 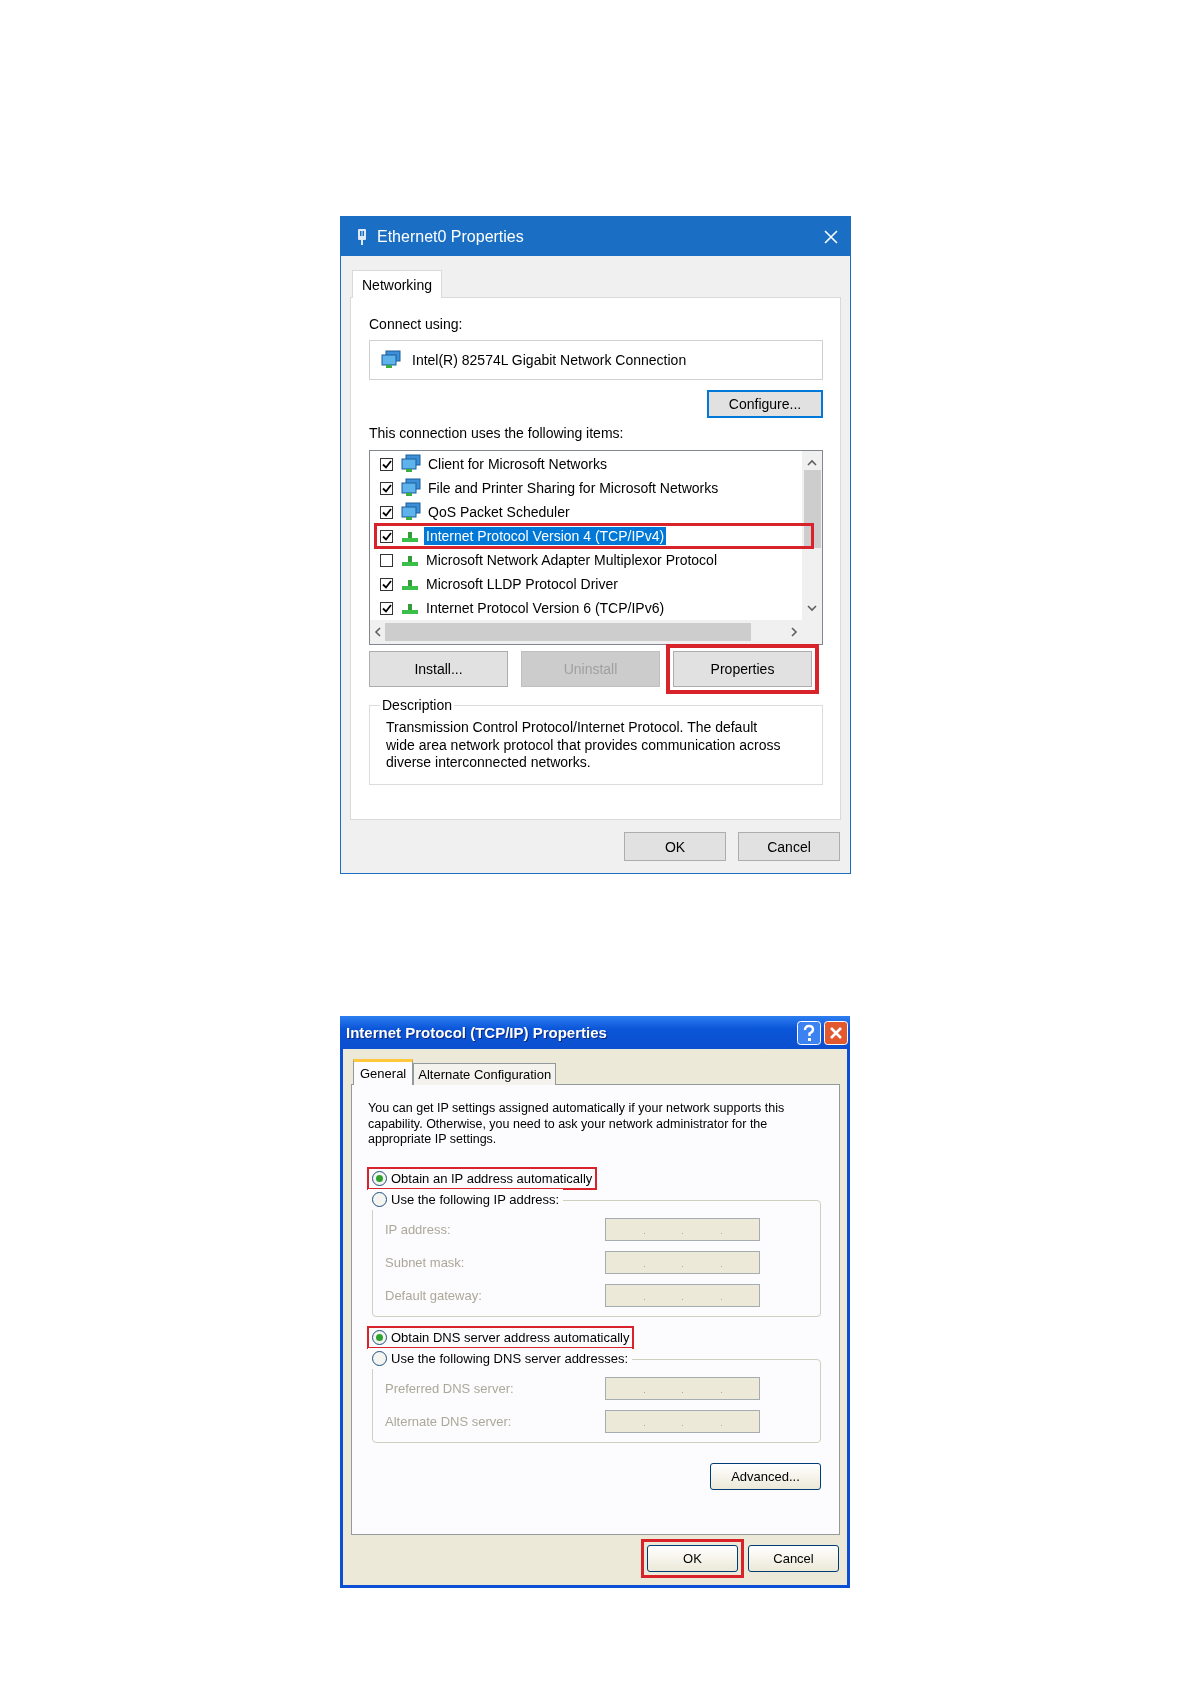 What do you see at coordinates (549, 360) in the screenshot?
I see `adapter-name: Intel(R) 82574L Gigabit Network Connection` at bounding box center [549, 360].